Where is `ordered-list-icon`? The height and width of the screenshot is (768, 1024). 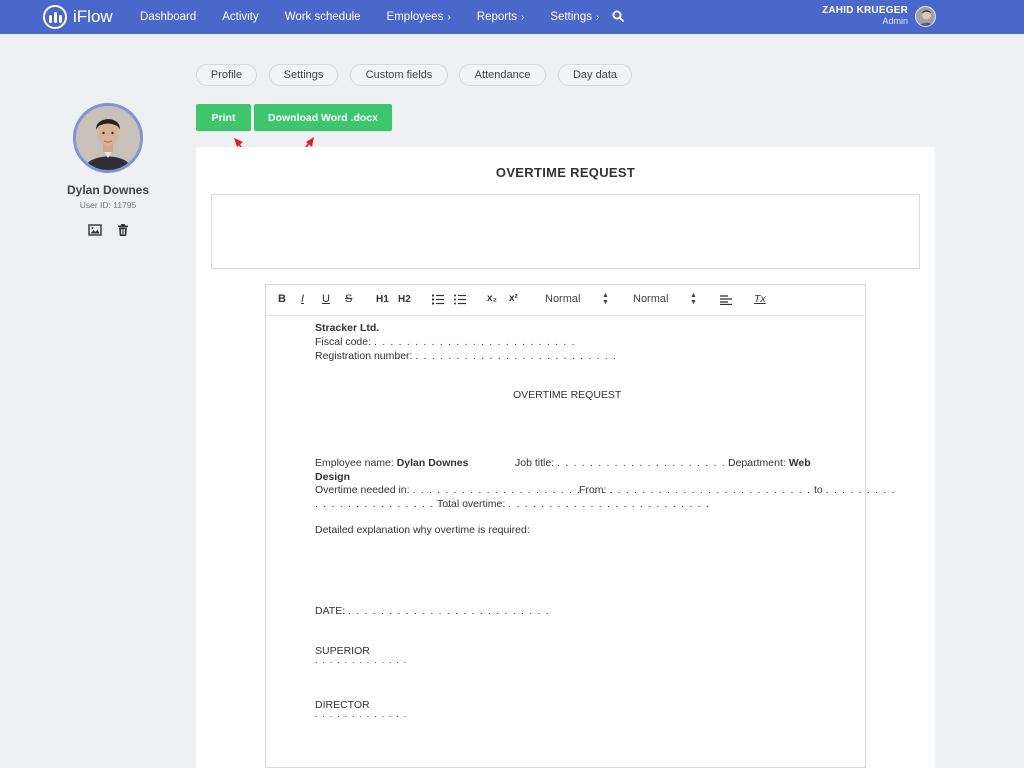
ordered-list-icon is located at coordinates (438, 299).